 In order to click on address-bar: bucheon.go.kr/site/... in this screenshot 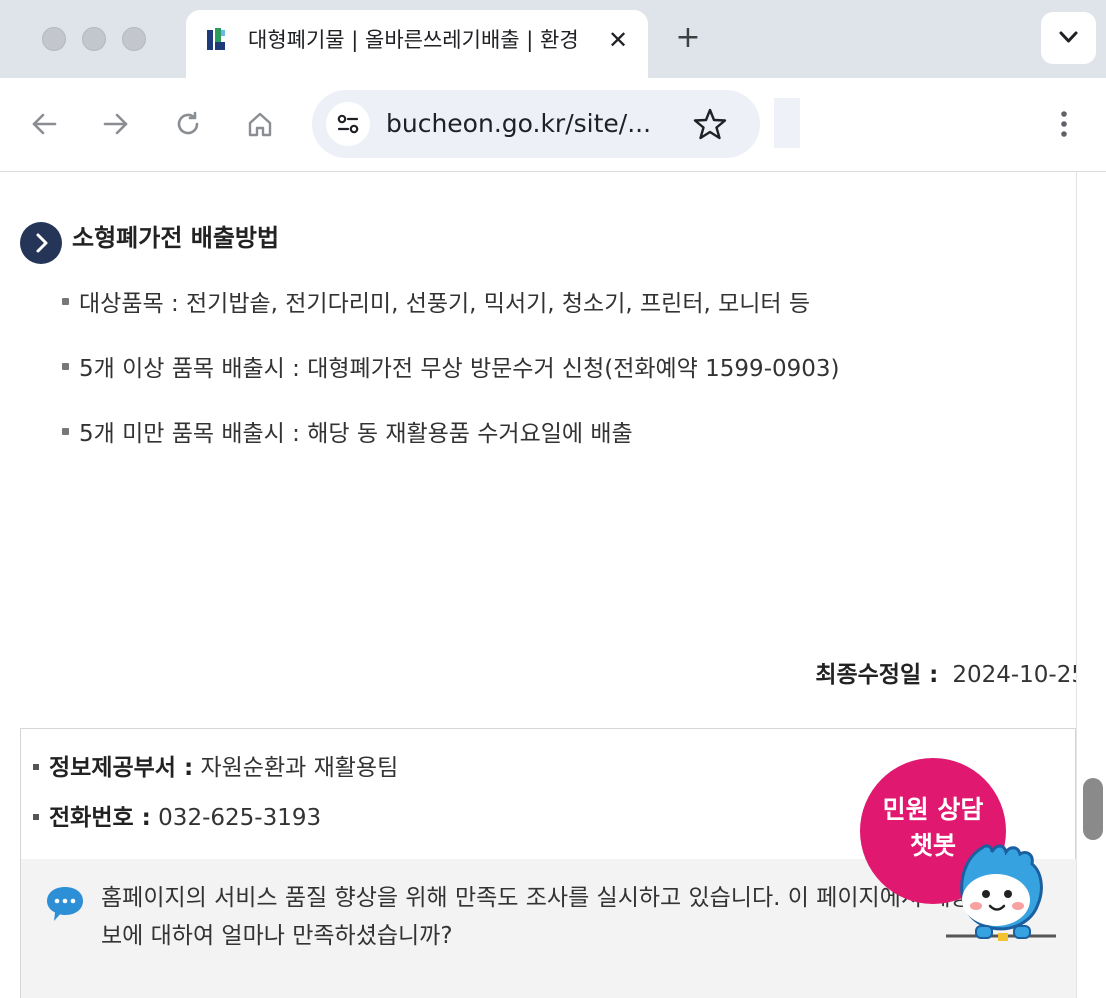, I will do `click(536, 124)`.